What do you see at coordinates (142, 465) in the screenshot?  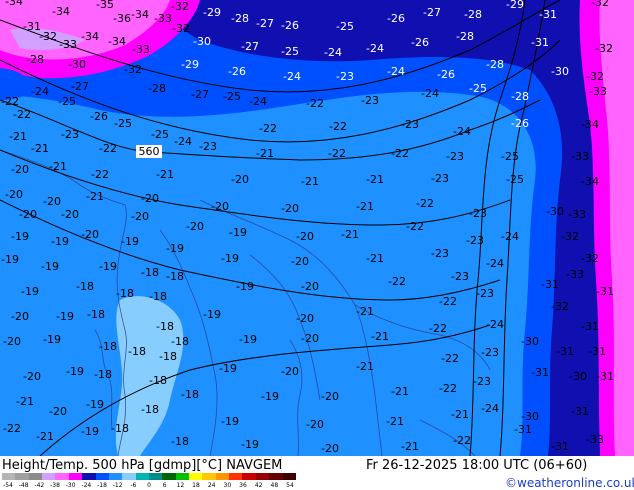 I see `map-title: Height/Temp. 500 hPa [gdmp][°C] NAVGEM` at bounding box center [142, 465].